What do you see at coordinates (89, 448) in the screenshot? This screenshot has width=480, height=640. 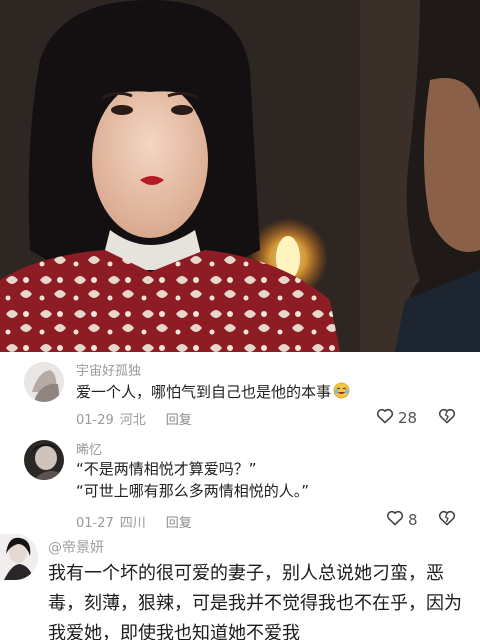 I see `username: 晞忆` at bounding box center [89, 448].